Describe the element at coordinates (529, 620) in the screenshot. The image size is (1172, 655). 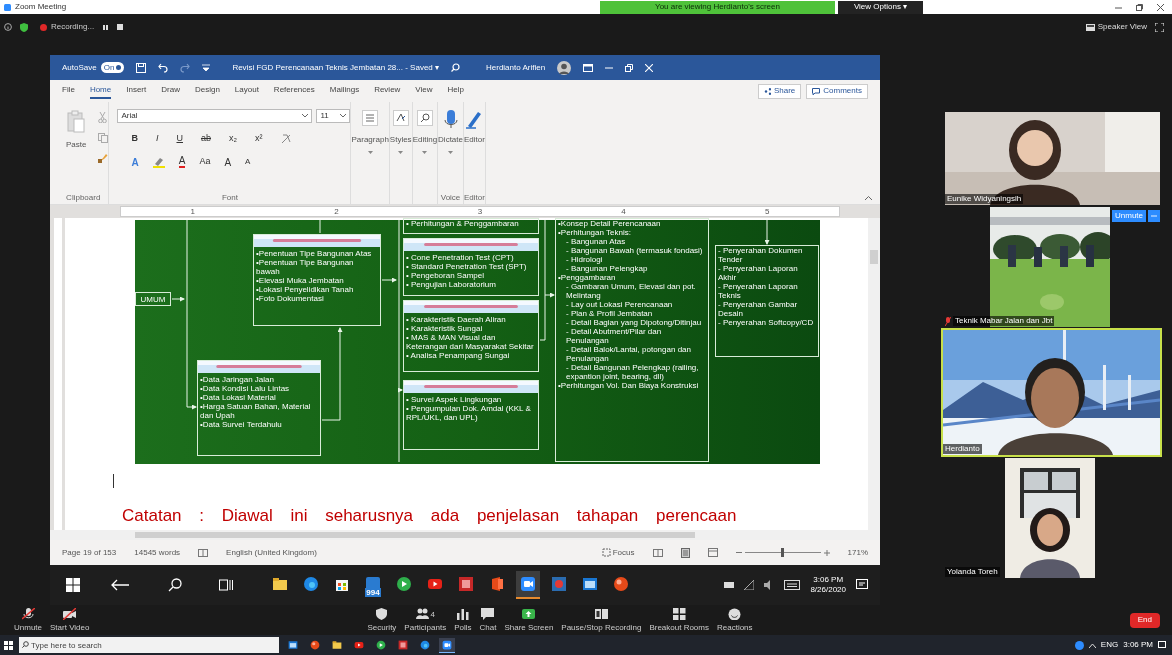
I see `toolbar-button: Share Screen` at that location.